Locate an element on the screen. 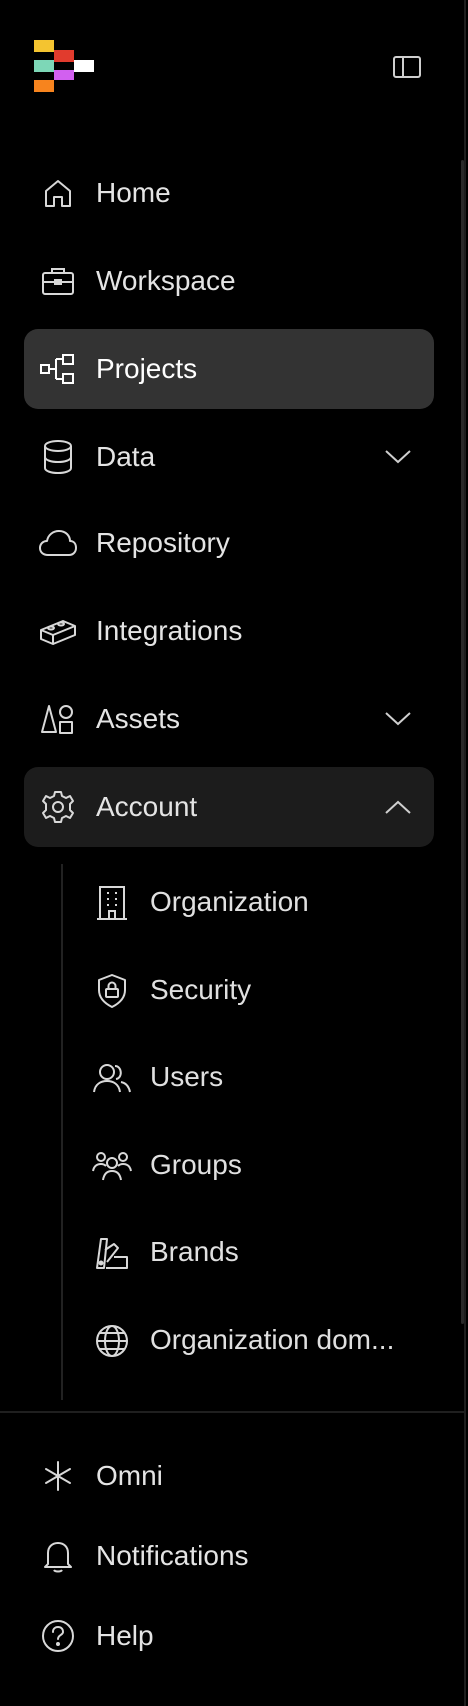 The height and width of the screenshot is (1706, 468). nav-item-help: Help is located at coordinates (229, 1636).